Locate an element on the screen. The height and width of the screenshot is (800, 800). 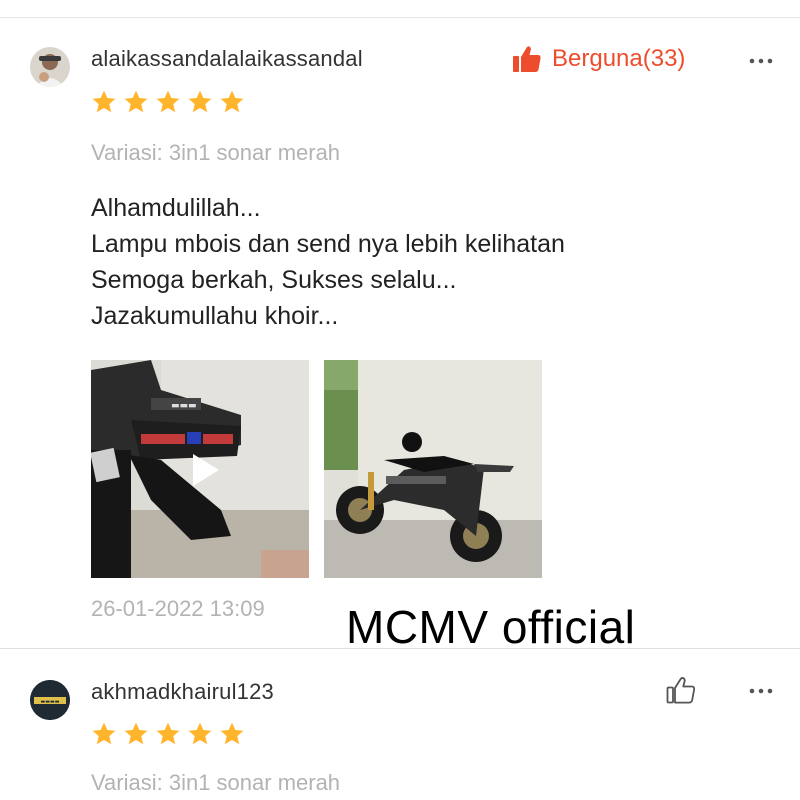
thumbs-up-outline-icon is located at coordinates (681, 690).